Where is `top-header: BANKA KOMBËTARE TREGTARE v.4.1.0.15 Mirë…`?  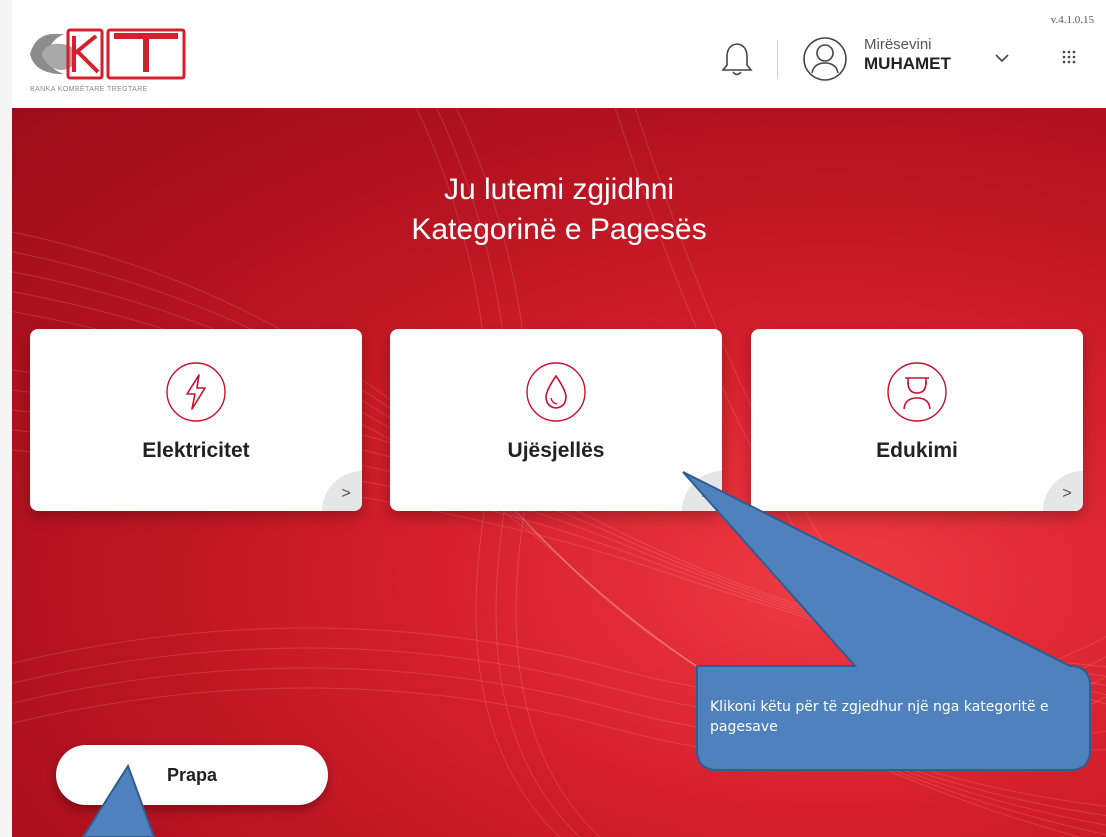 top-header: BANKA KOMBËTARE TREGTARE v.4.1.0.15 Mirë… is located at coordinates (559, 54).